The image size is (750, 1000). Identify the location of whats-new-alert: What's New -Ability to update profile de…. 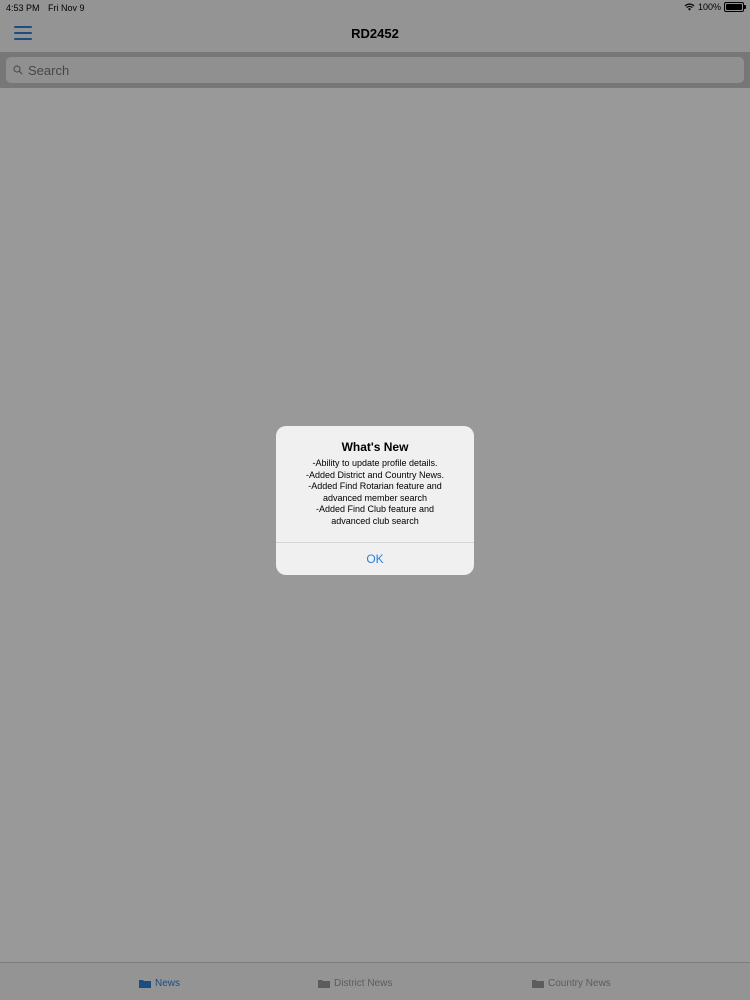
(375, 500).